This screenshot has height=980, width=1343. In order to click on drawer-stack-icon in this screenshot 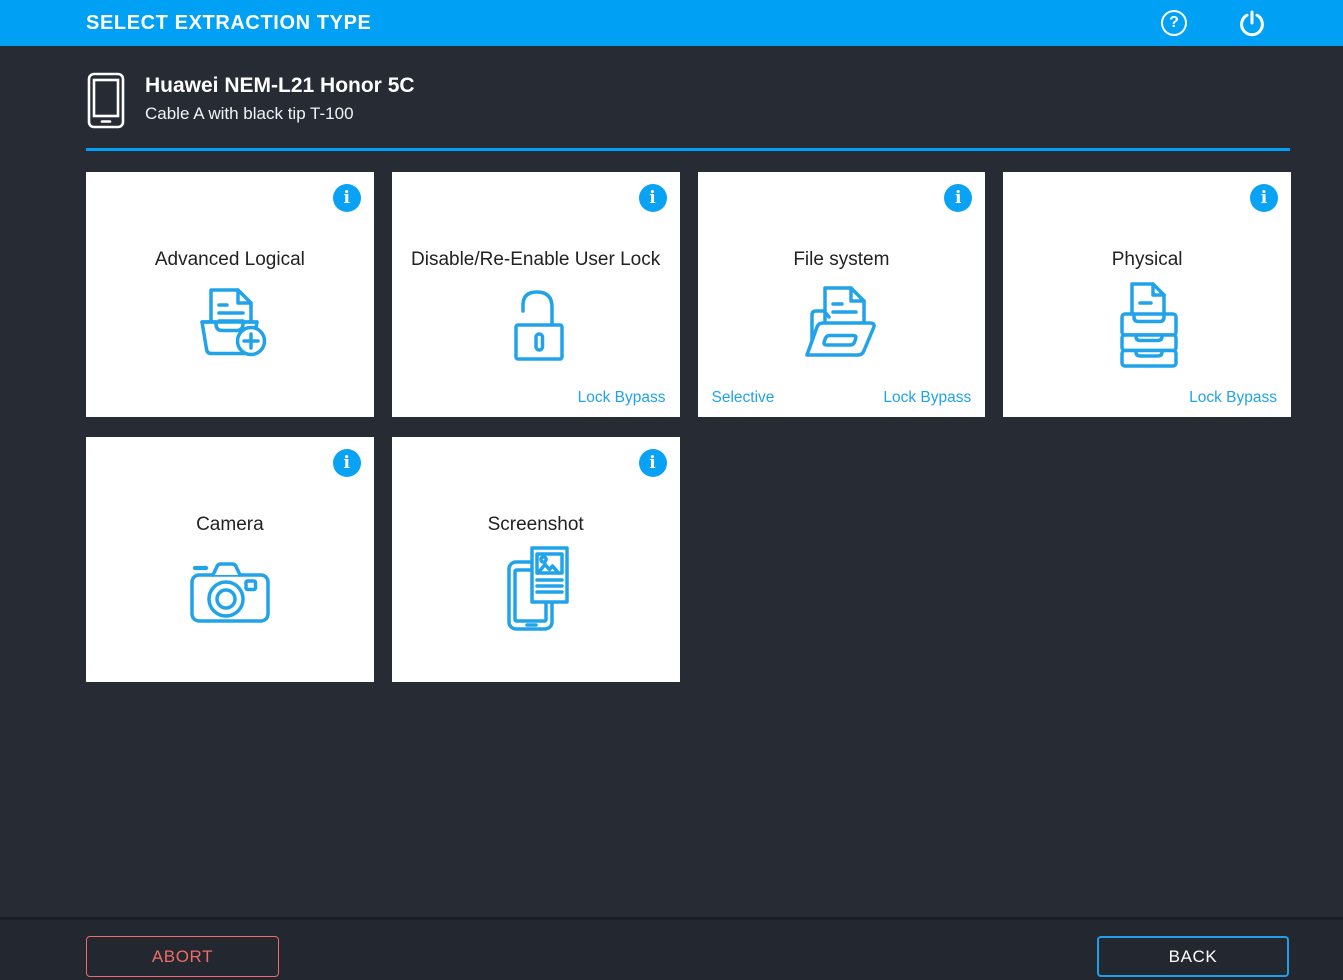, I will do `click(1147, 322)`.